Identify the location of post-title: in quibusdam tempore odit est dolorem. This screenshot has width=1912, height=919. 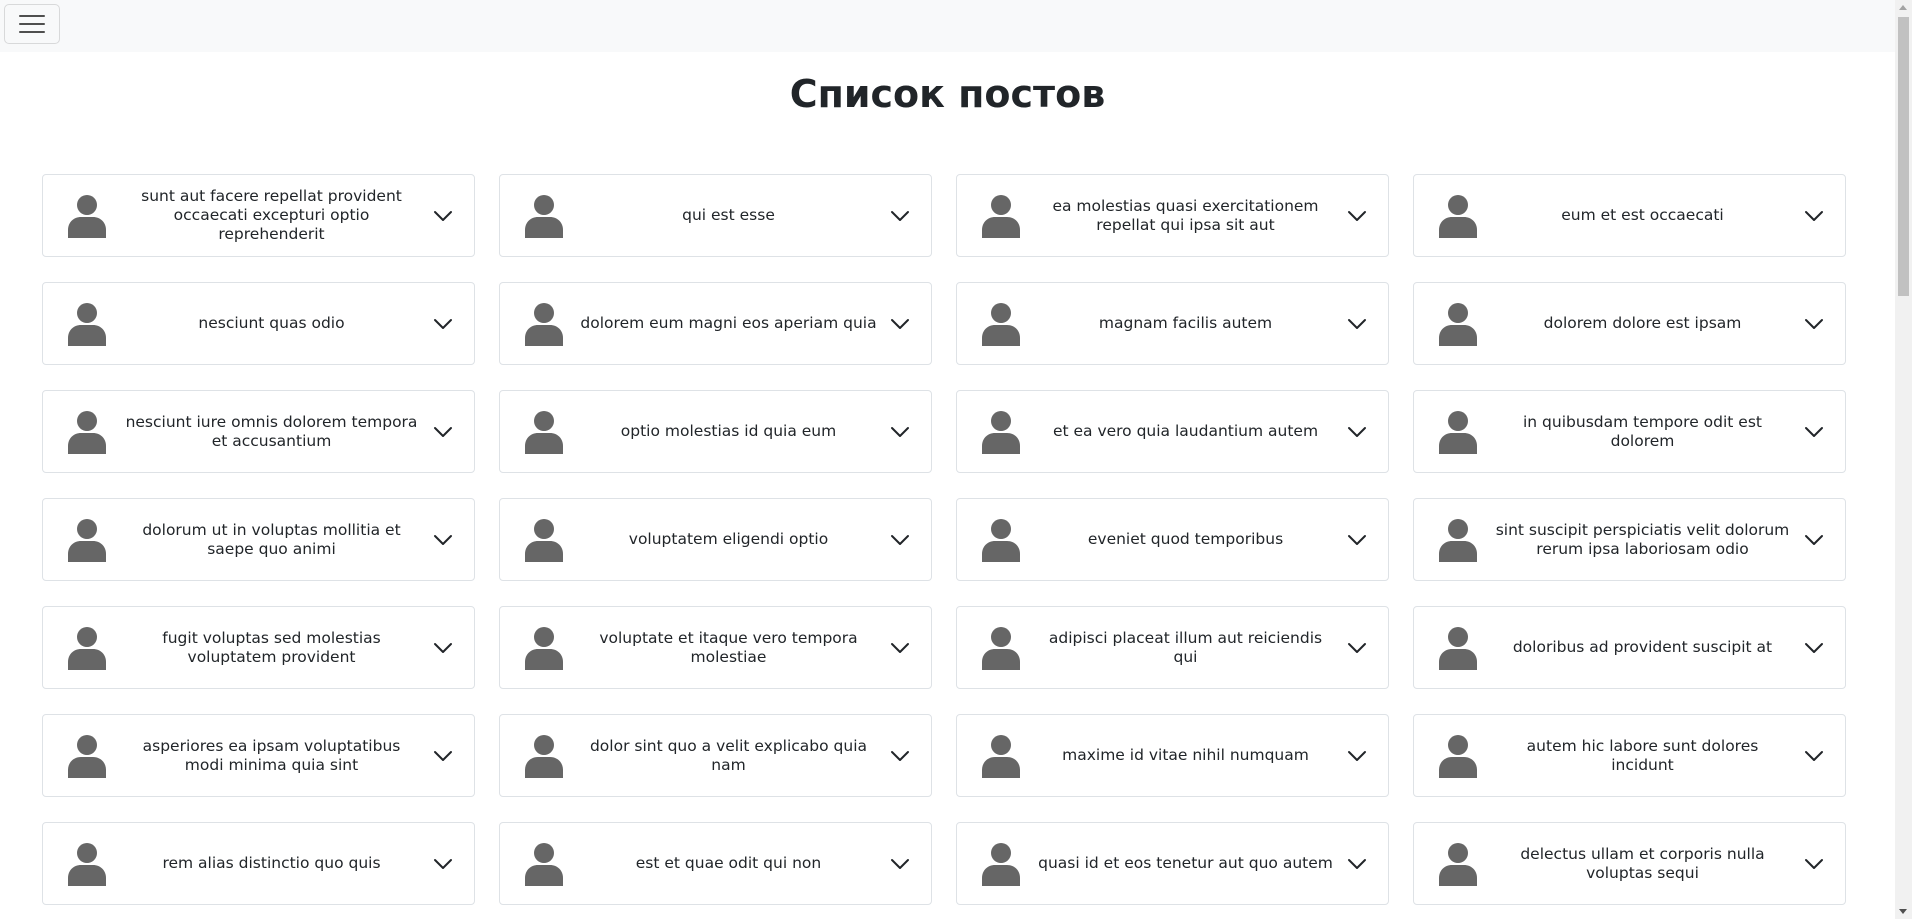
(1642, 431).